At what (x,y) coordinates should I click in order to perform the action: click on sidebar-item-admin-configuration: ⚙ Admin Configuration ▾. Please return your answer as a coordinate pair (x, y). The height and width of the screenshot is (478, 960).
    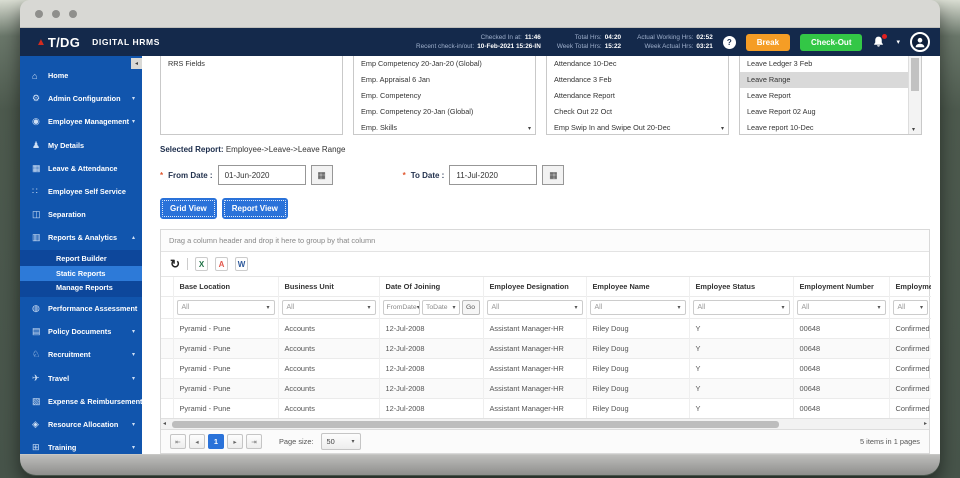
    Looking at the image, I should click on (81, 98).